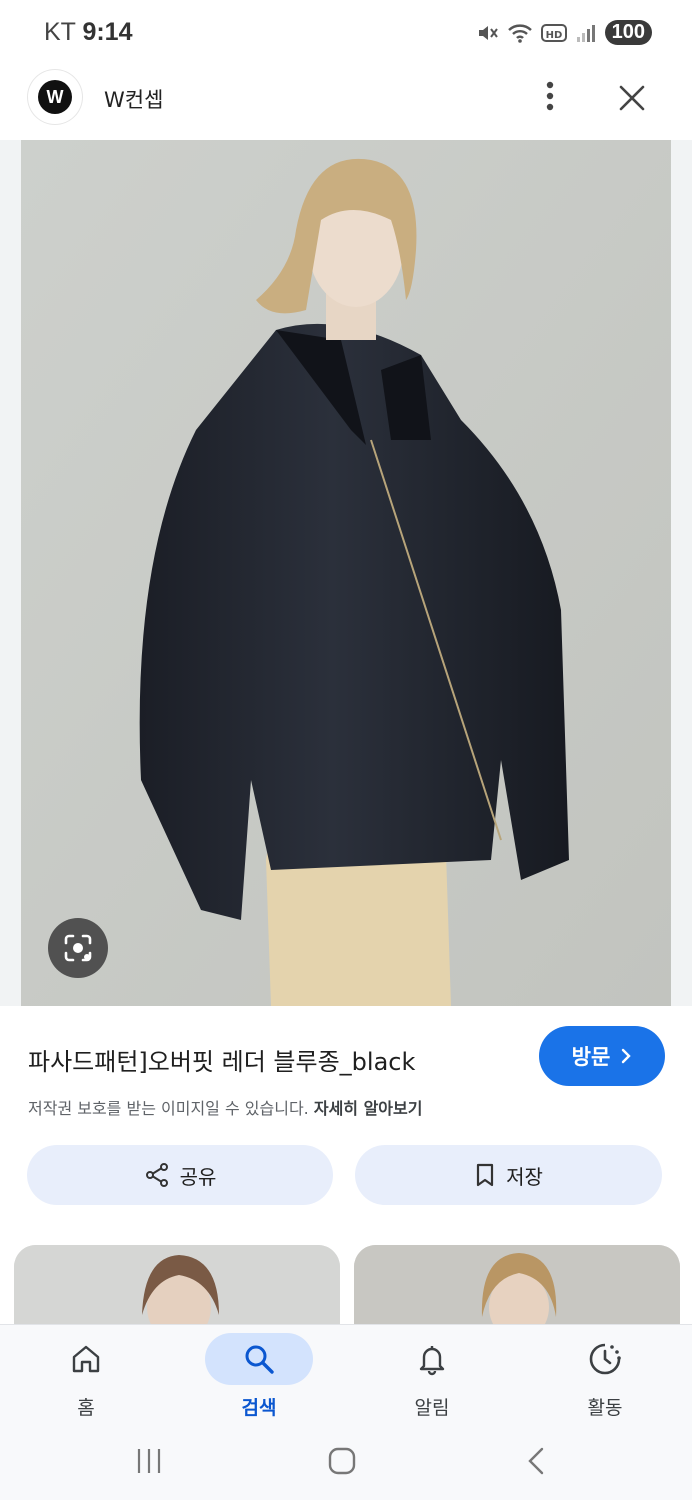  Describe the element at coordinates (156, 1175) in the screenshot. I see `share-icon` at that location.